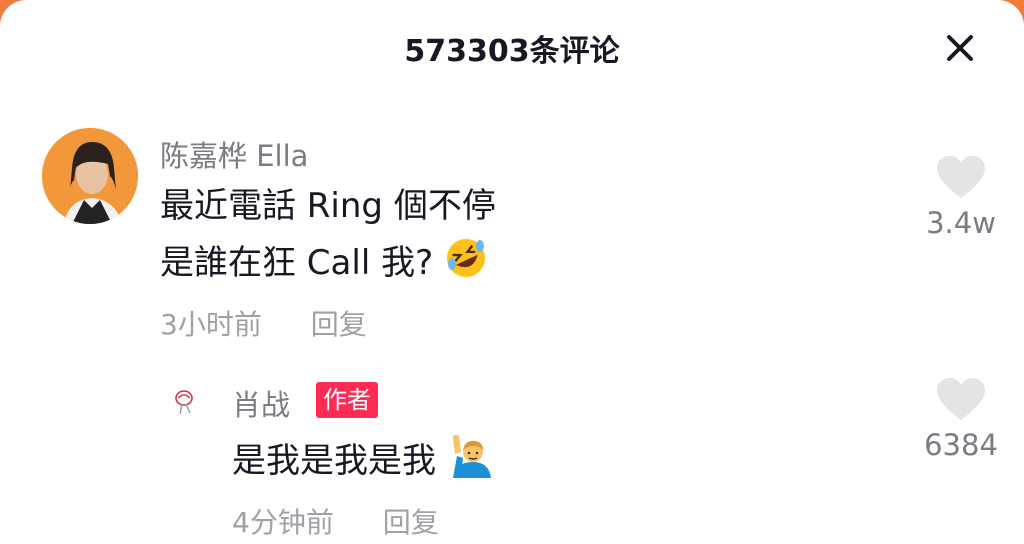 This screenshot has width=1024, height=544. What do you see at coordinates (334, 461) in the screenshot?
I see `reply-text-content: 是我是我是我` at bounding box center [334, 461].